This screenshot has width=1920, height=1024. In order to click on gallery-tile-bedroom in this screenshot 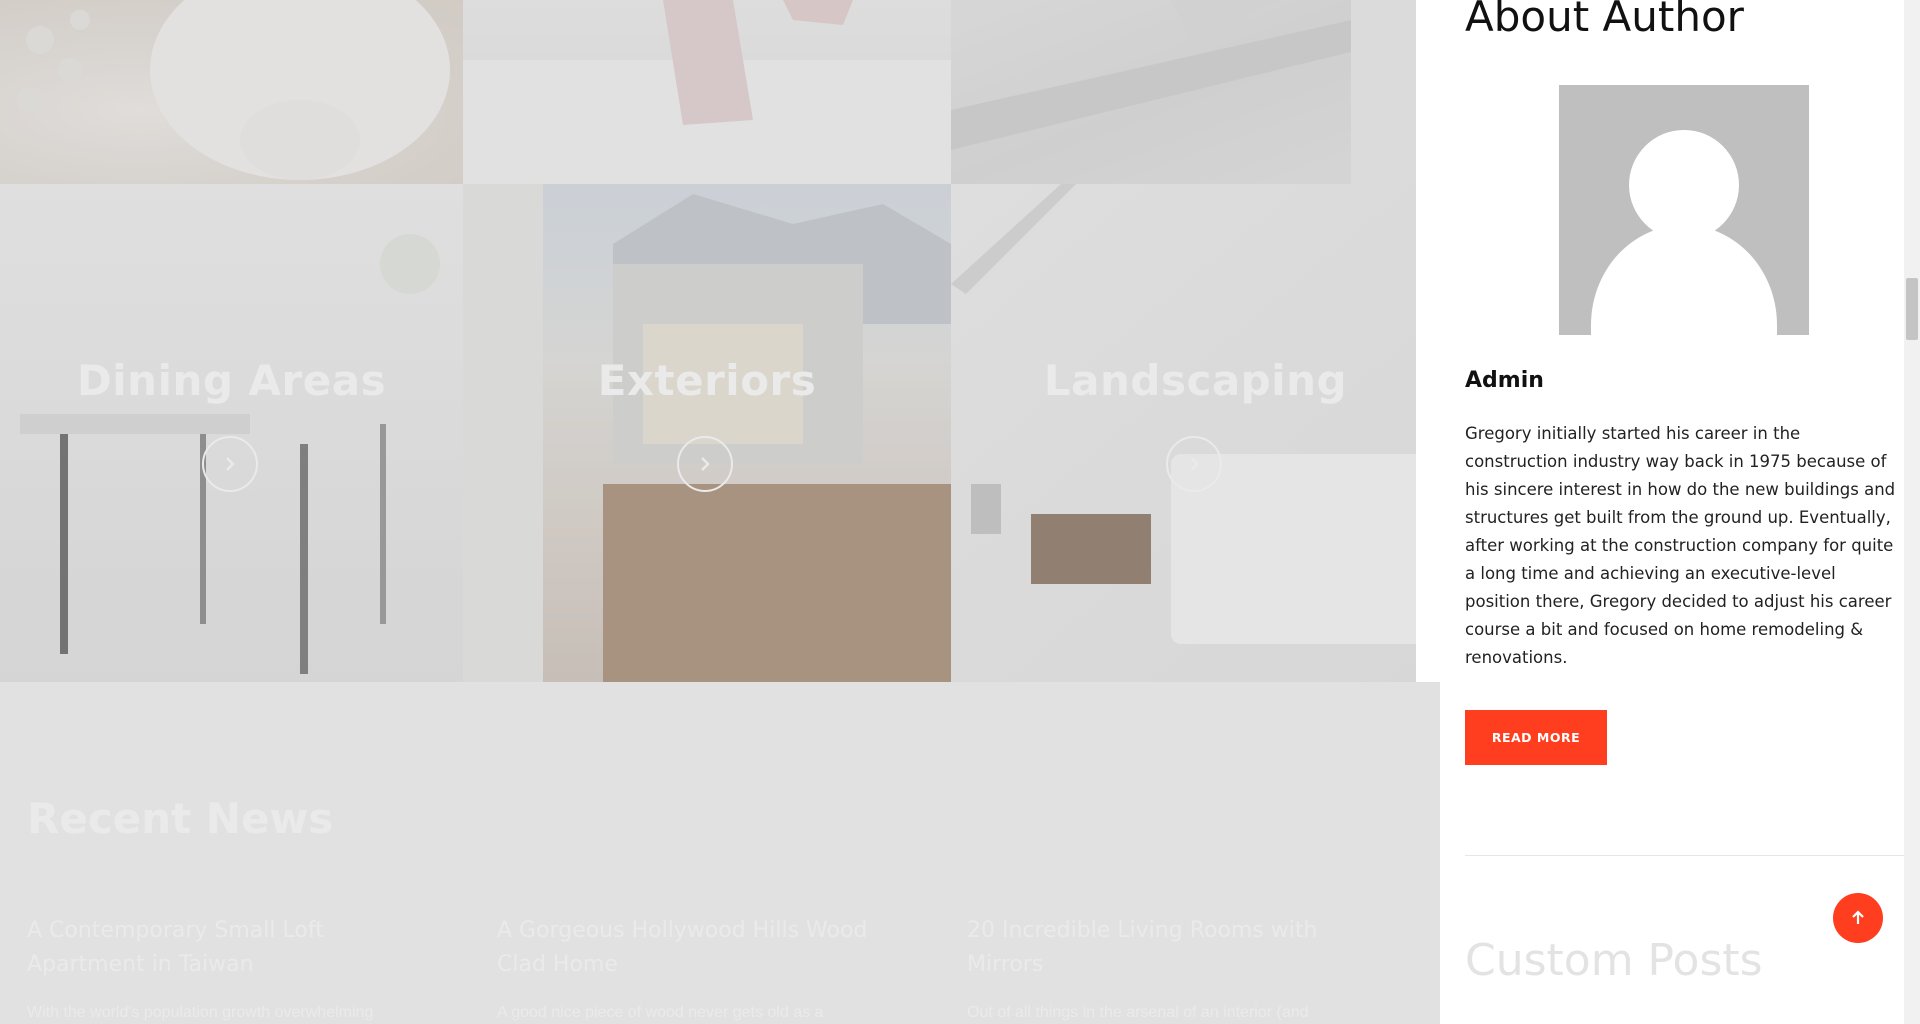, I will do `click(707, 92)`.